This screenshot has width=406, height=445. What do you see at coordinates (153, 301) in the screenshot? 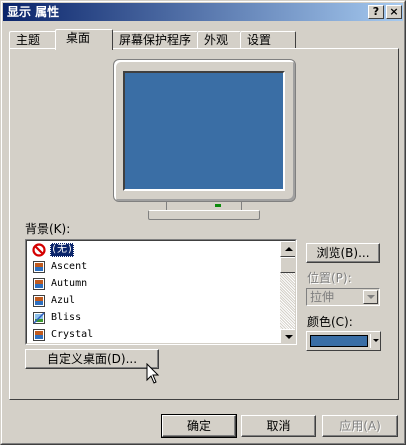
I see `list-item-azul: Azul` at bounding box center [153, 301].